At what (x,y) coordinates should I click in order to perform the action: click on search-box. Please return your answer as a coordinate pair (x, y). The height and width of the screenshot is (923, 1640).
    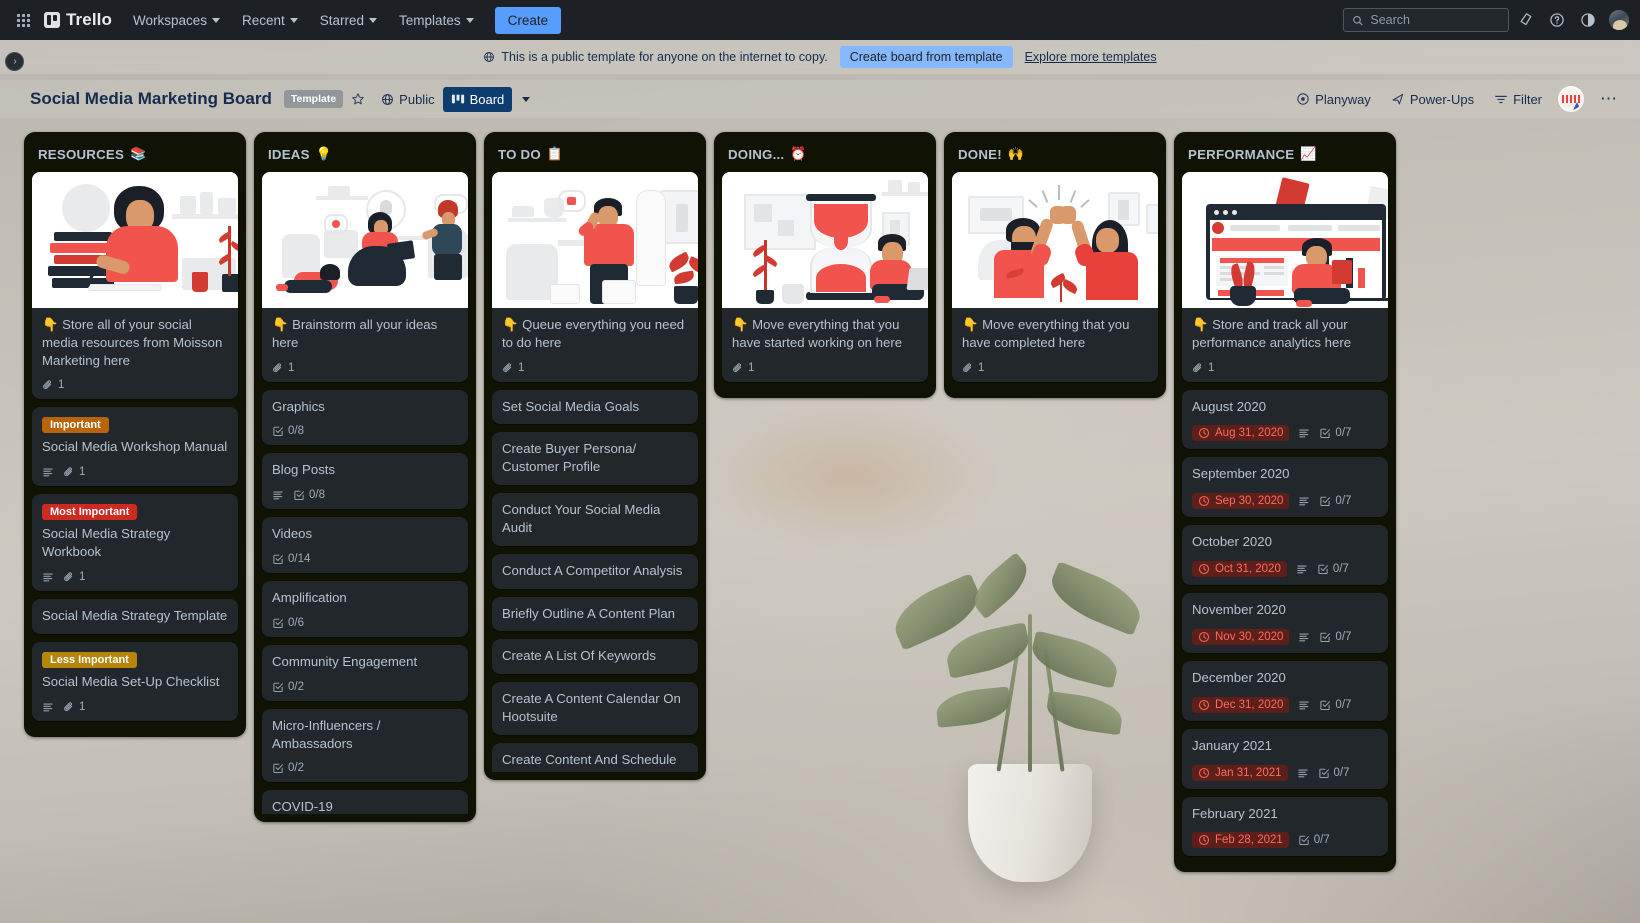
    Looking at the image, I should click on (1426, 20).